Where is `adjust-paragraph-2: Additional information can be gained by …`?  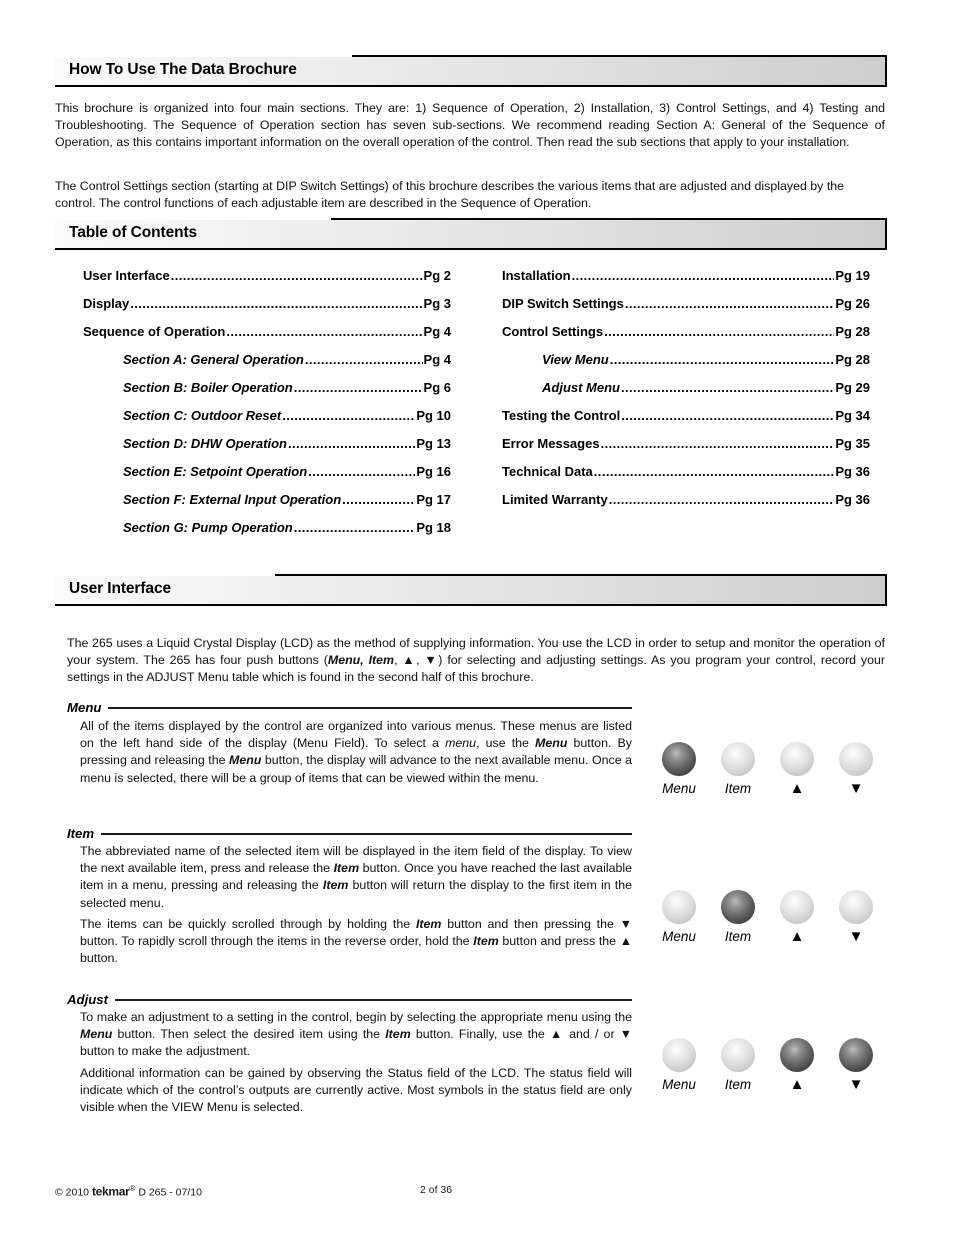 adjust-paragraph-2: Additional information can be gained by … is located at coordinates (356, 1090).